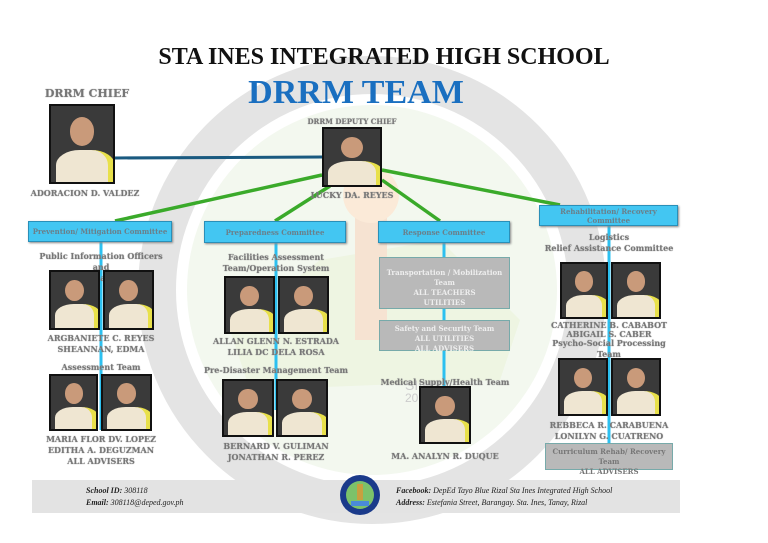 Image resolution: width=768 pixels, height=543 pixels. What do you see at coordinates (609, 242) in the screenshot?
I see `logistics-team-title: Logistics Relief Assistance Committee` at bounding box center [609, 242].